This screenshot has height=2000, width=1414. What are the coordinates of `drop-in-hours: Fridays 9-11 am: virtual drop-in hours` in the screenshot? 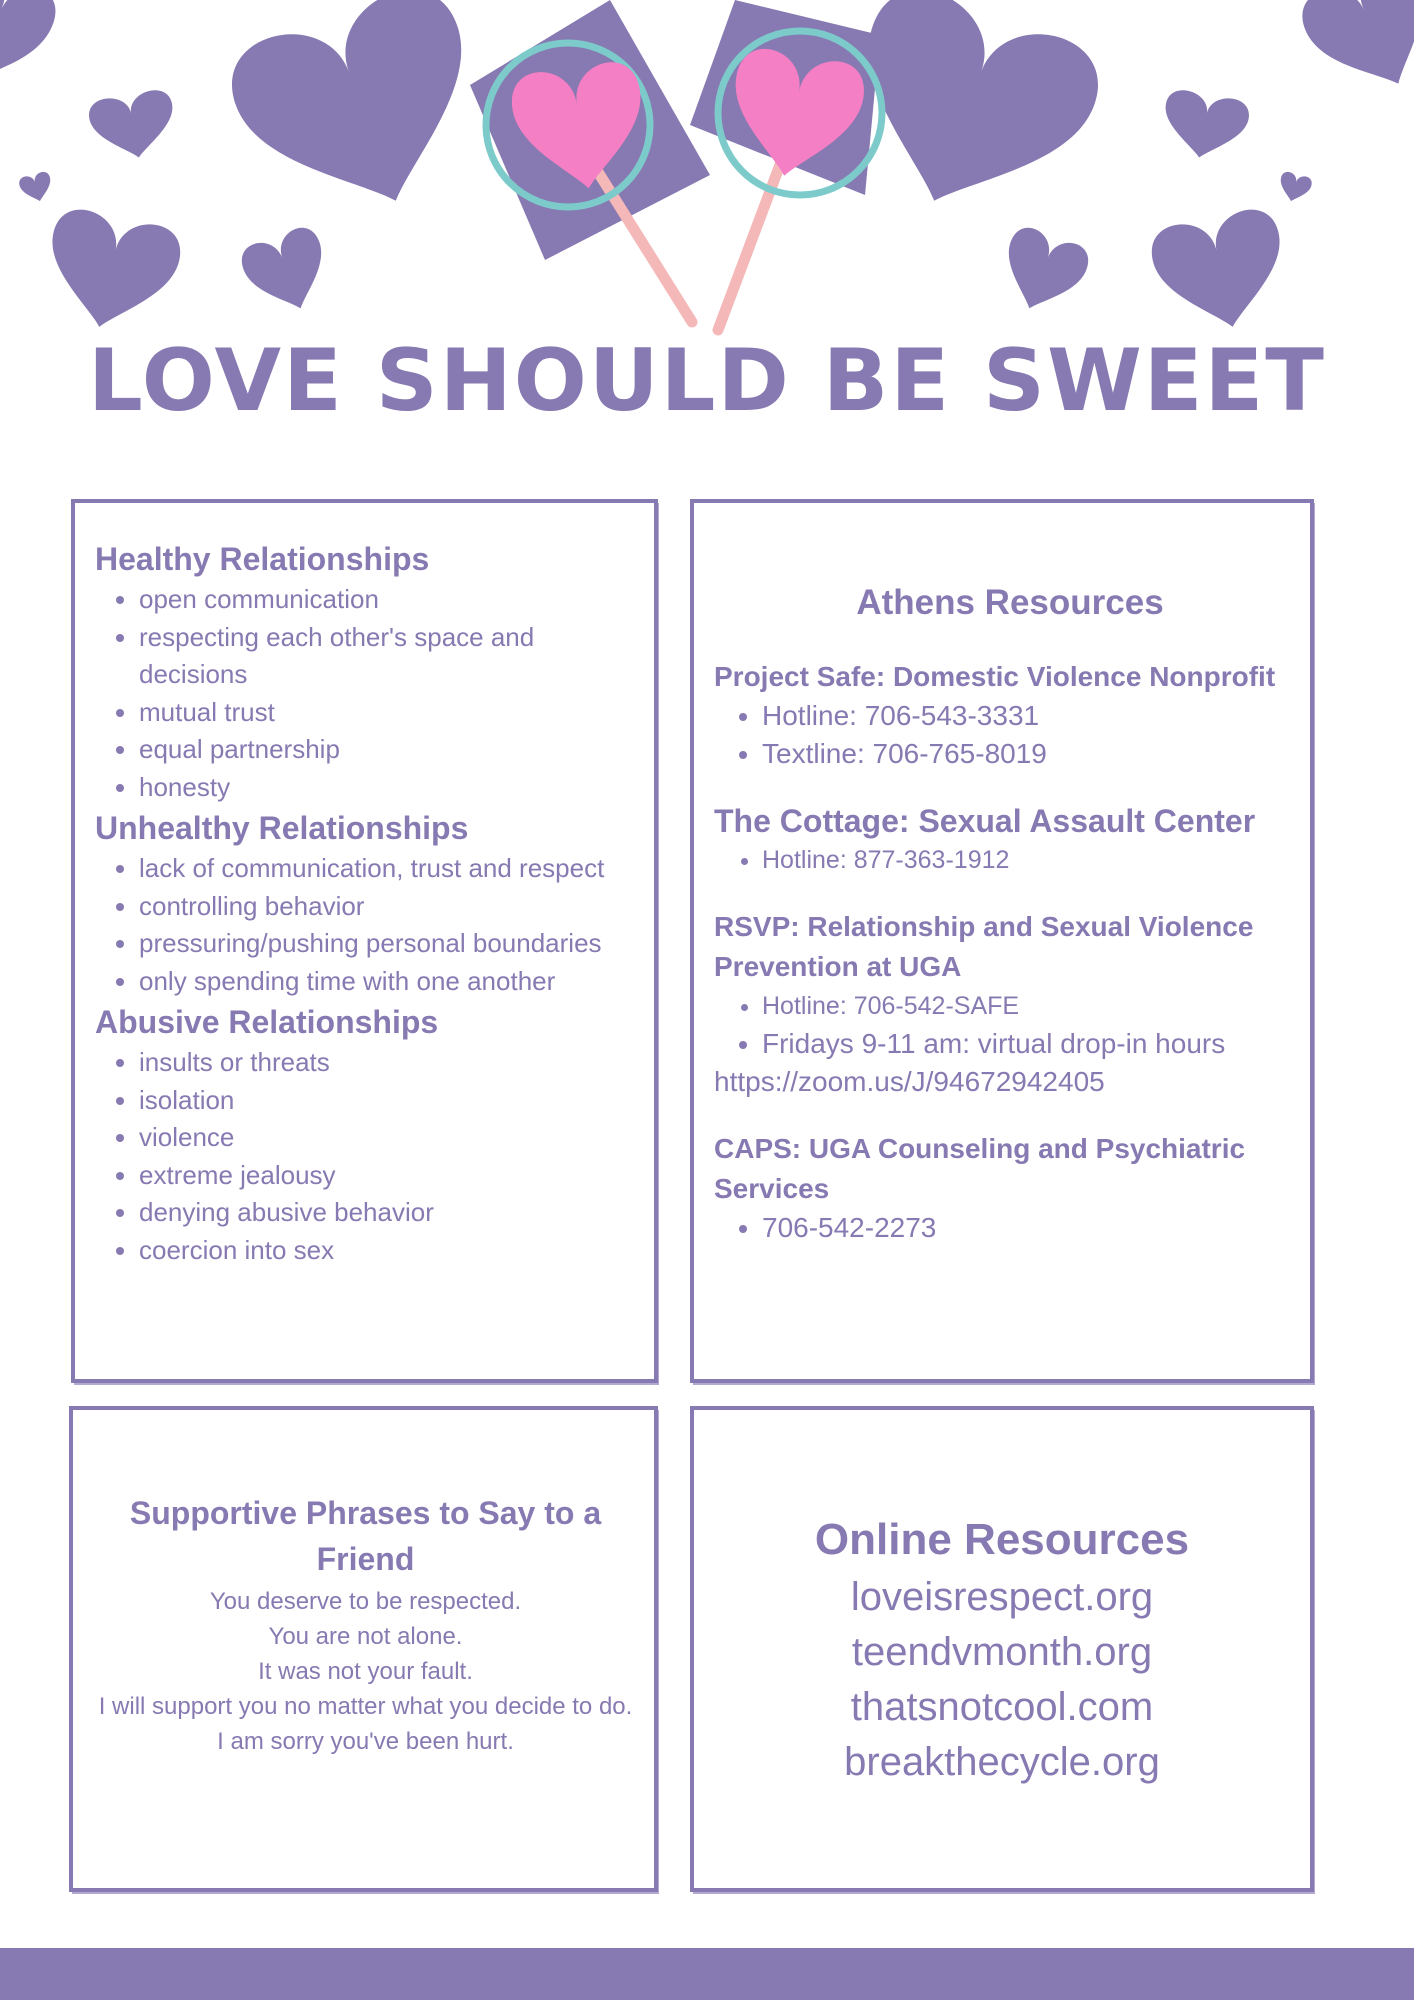 It's located at (1034, 1044).